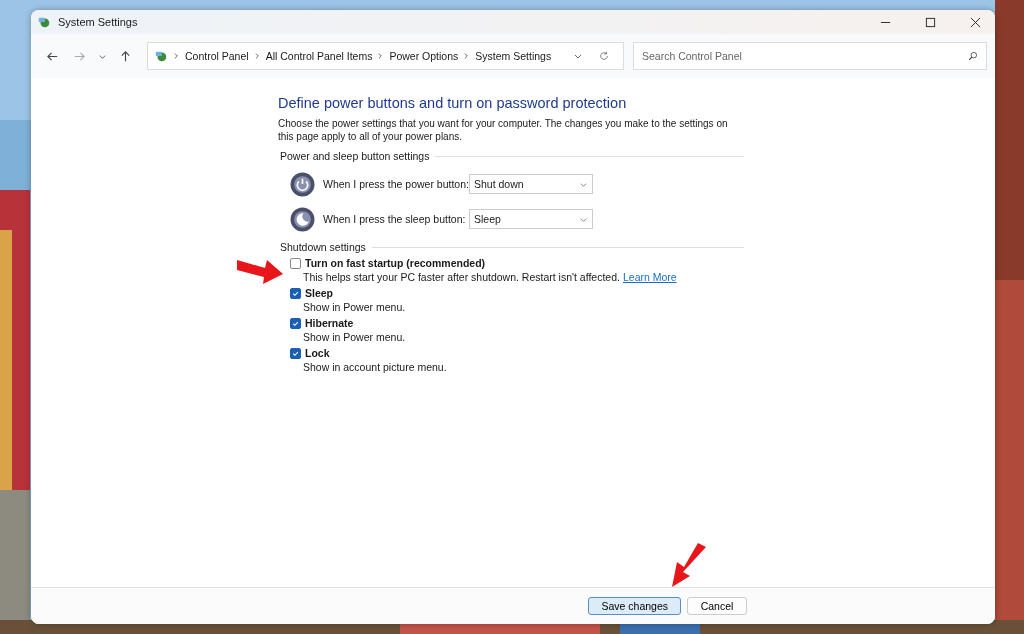  What do you see at coordinates (424, 56) in the screenshot?
I see `breadcrumb-item: Power Options` at bounding box center [424, 56].